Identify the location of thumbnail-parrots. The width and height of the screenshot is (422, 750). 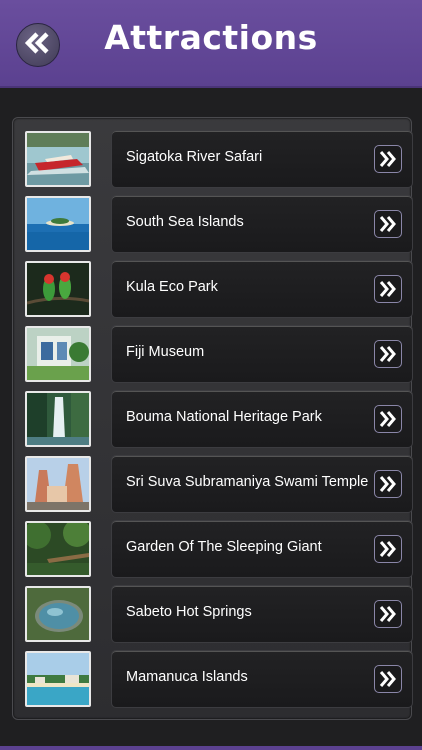
(58, 289).